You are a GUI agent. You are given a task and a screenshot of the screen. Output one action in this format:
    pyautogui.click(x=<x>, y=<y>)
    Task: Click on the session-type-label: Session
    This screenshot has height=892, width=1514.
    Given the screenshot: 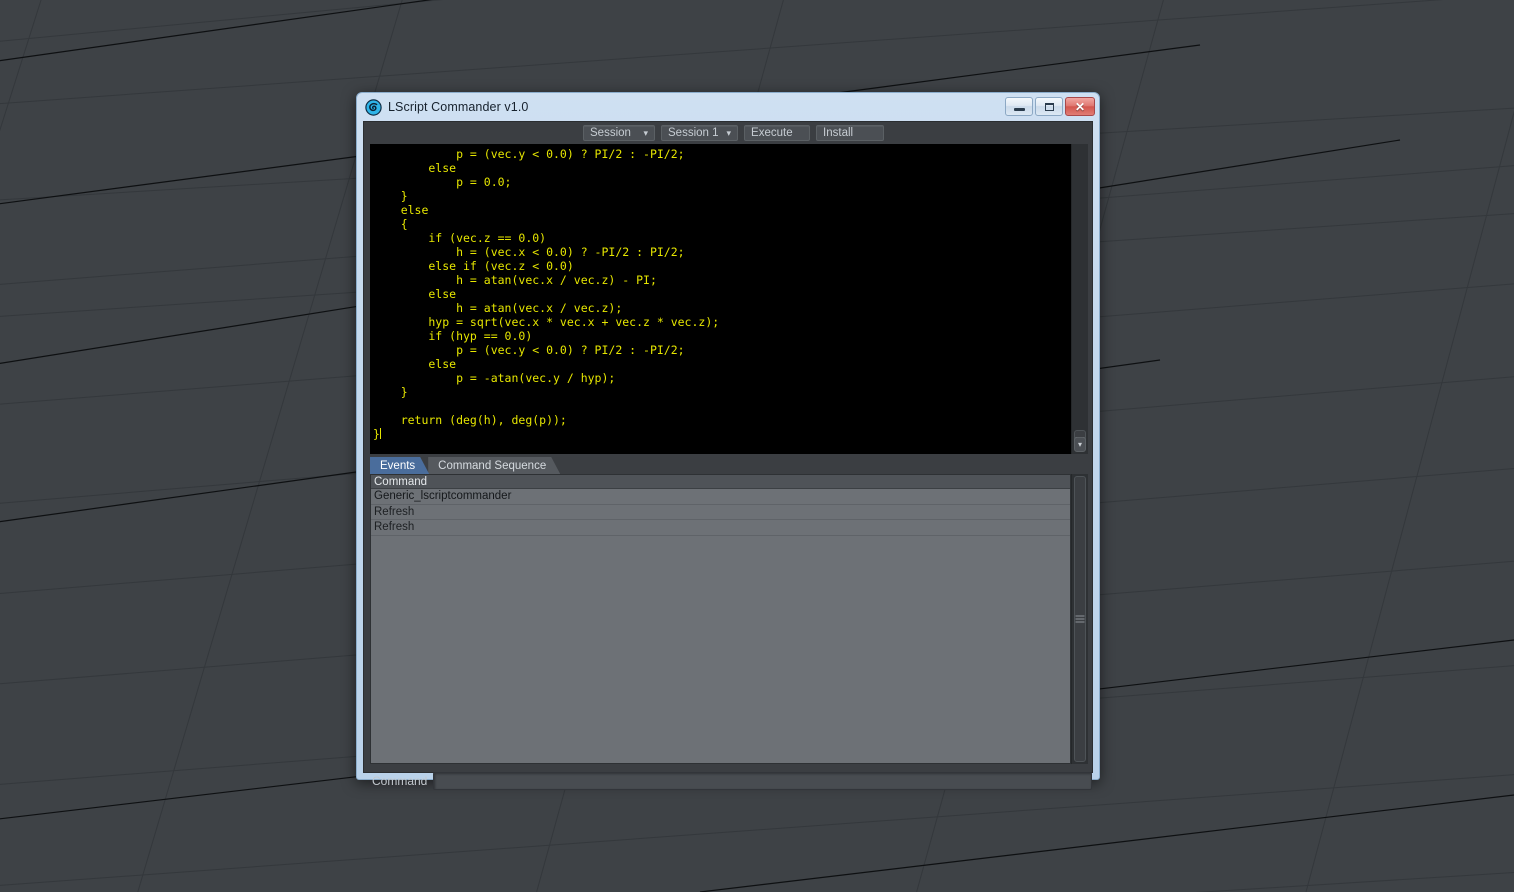 What is the action you would take?
    pyautogui.click(x=610, y=133)
    